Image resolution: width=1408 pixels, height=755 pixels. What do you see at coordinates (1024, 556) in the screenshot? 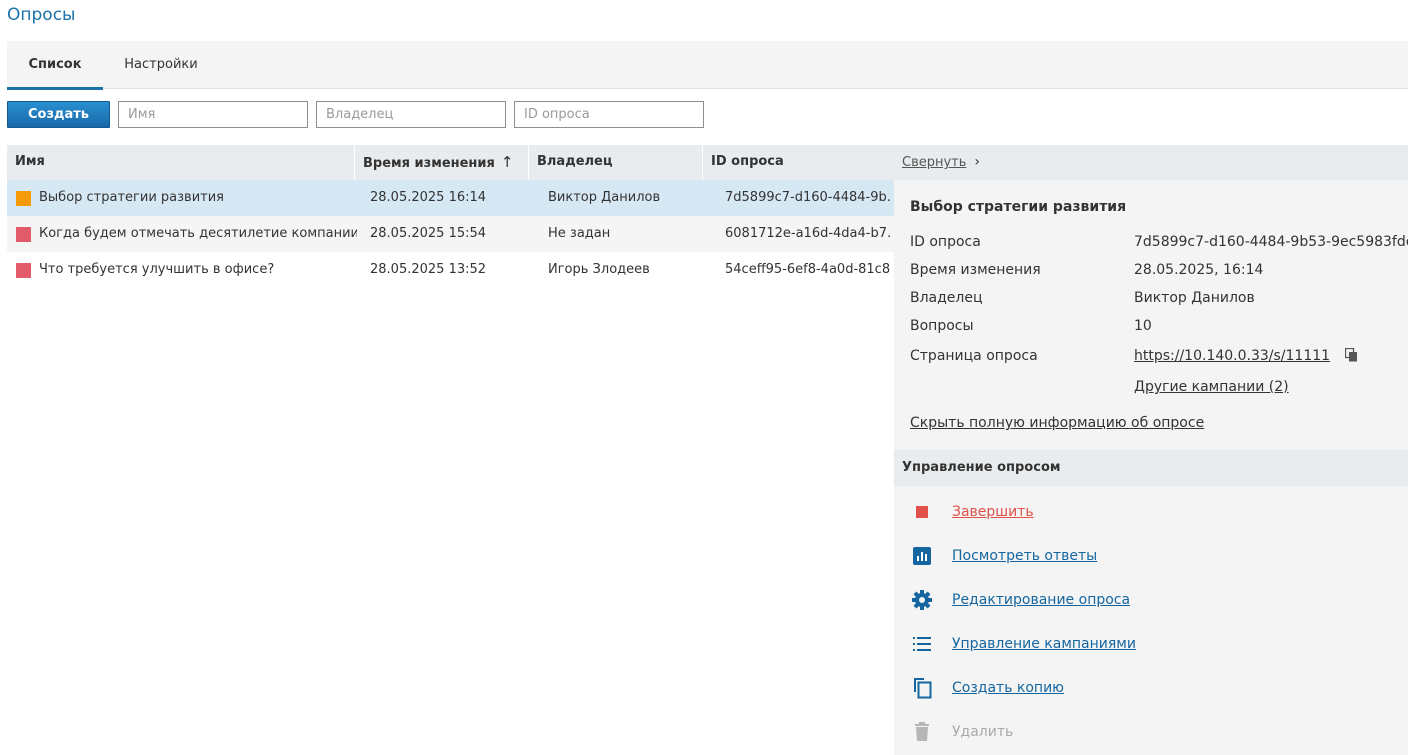
I see `view-responses-label: Посмотреть ответы` at bounding box center [1024, 556].